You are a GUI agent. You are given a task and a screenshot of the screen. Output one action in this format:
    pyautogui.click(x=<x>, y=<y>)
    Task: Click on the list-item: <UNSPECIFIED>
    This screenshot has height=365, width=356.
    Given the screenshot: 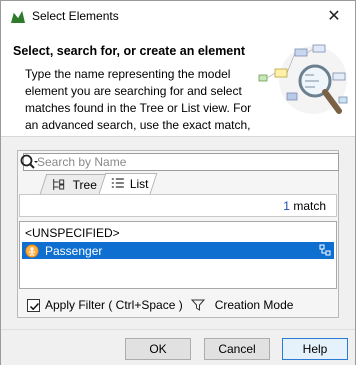 What is the action you would take?
    pyautogui.click(x=178, y=232)
    